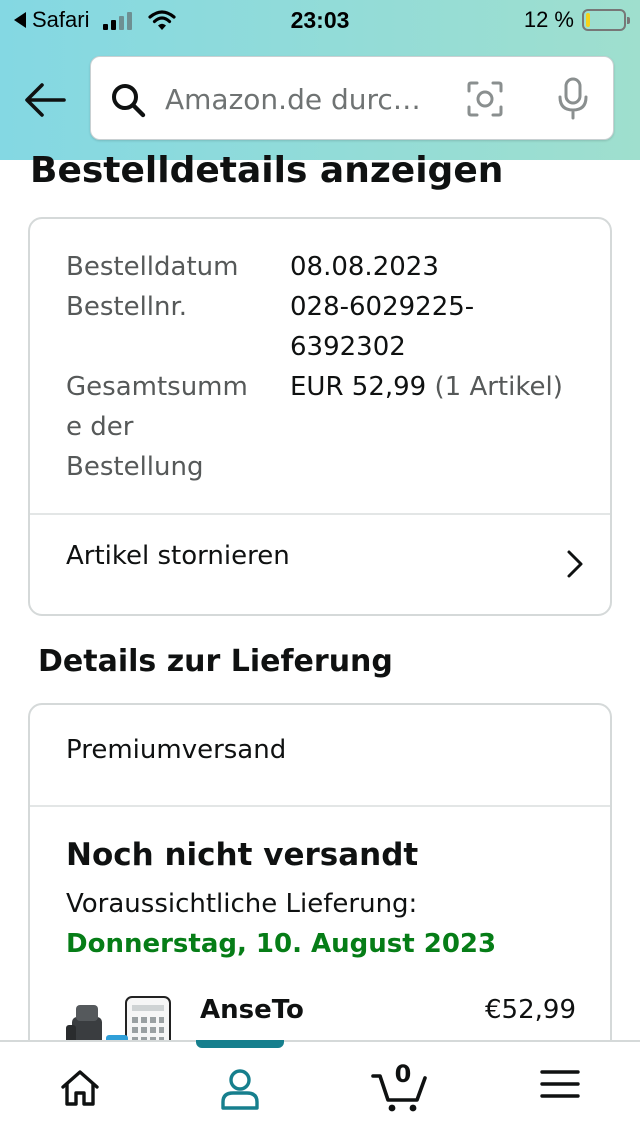  What do you see at coordinates (300, 99) in the screenshot?
I see `search-input` at bounding box center [300, 99].